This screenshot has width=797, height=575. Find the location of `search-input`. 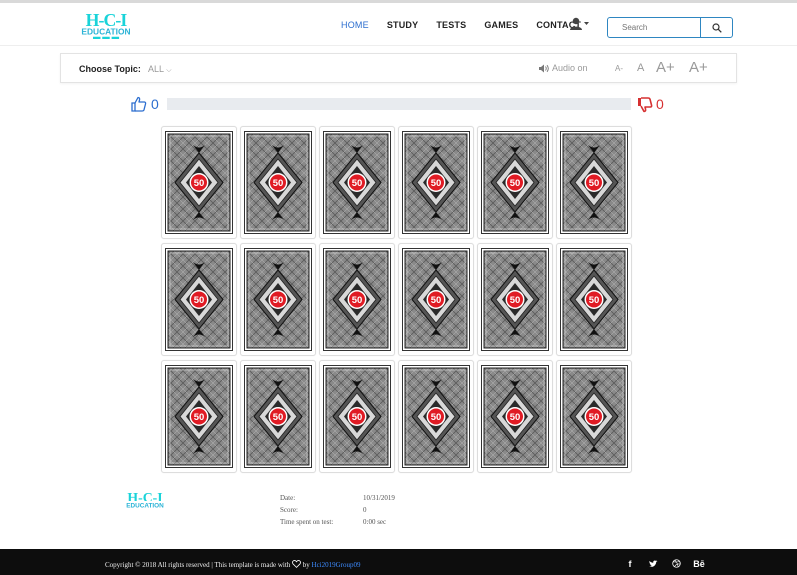

search-input is located at coordinates (654, 27).